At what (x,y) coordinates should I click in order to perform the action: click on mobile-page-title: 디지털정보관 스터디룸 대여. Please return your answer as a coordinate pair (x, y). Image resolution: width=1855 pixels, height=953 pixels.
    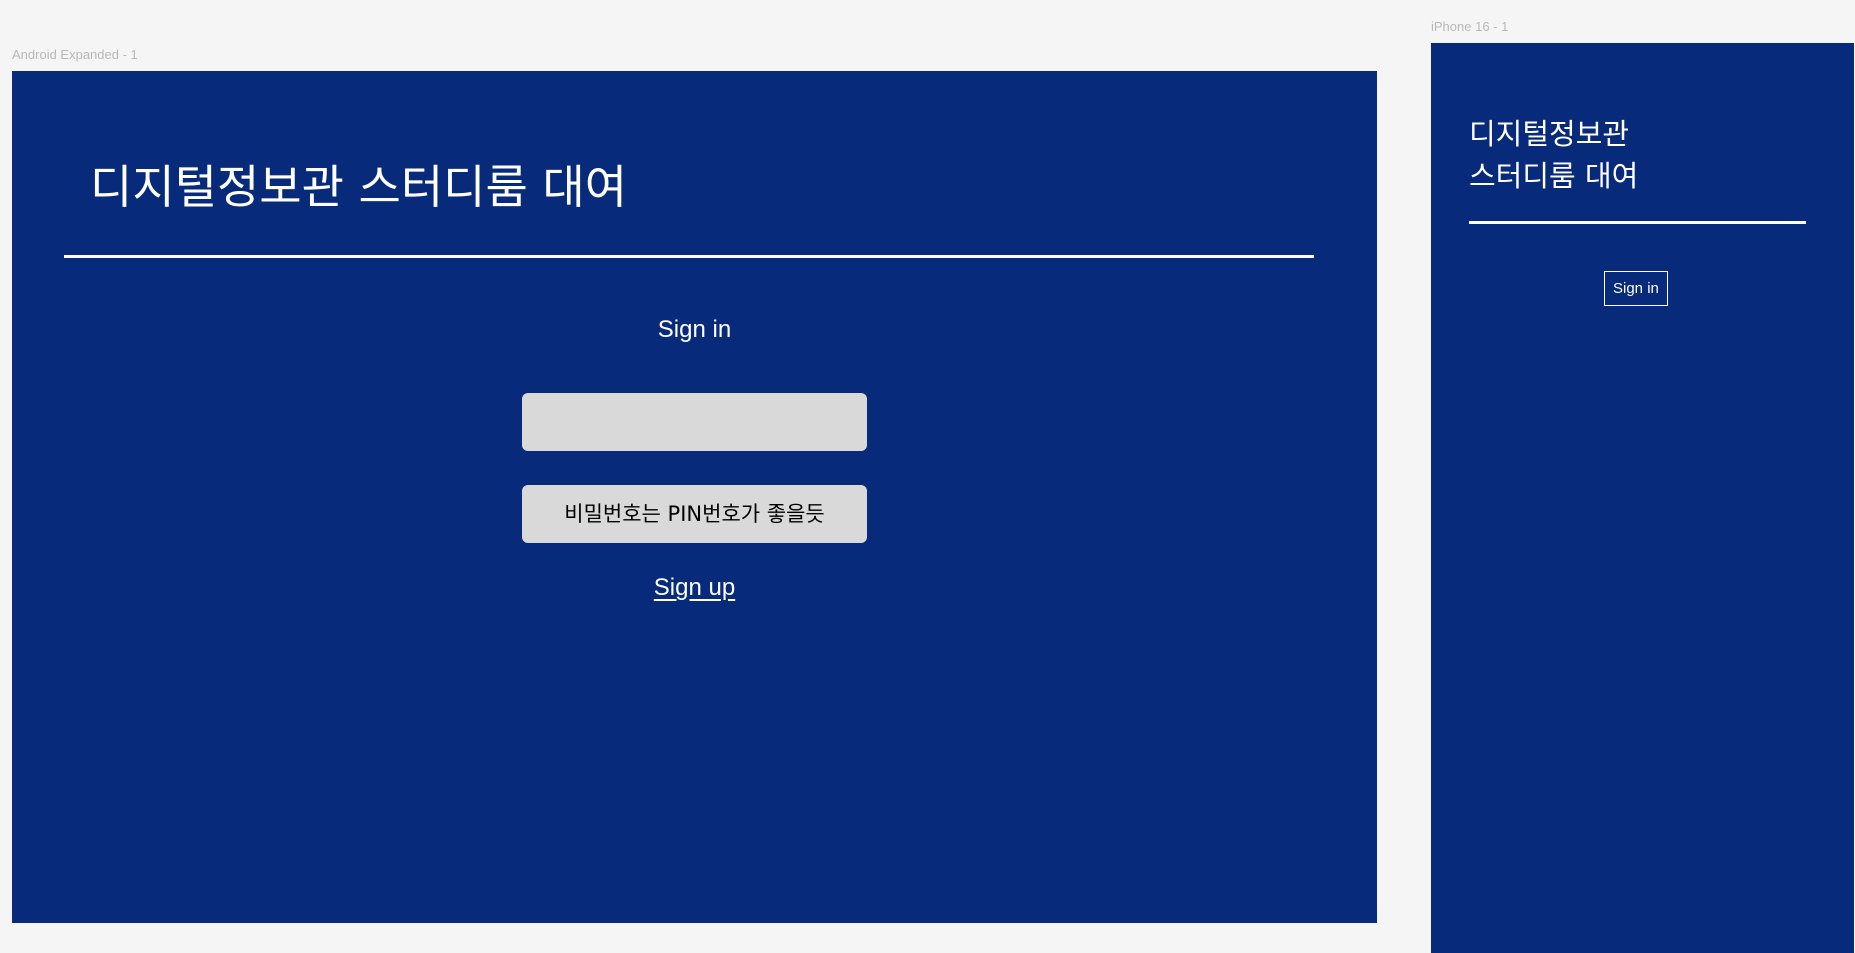
    Looking at the image, I should click on (1554, 155).